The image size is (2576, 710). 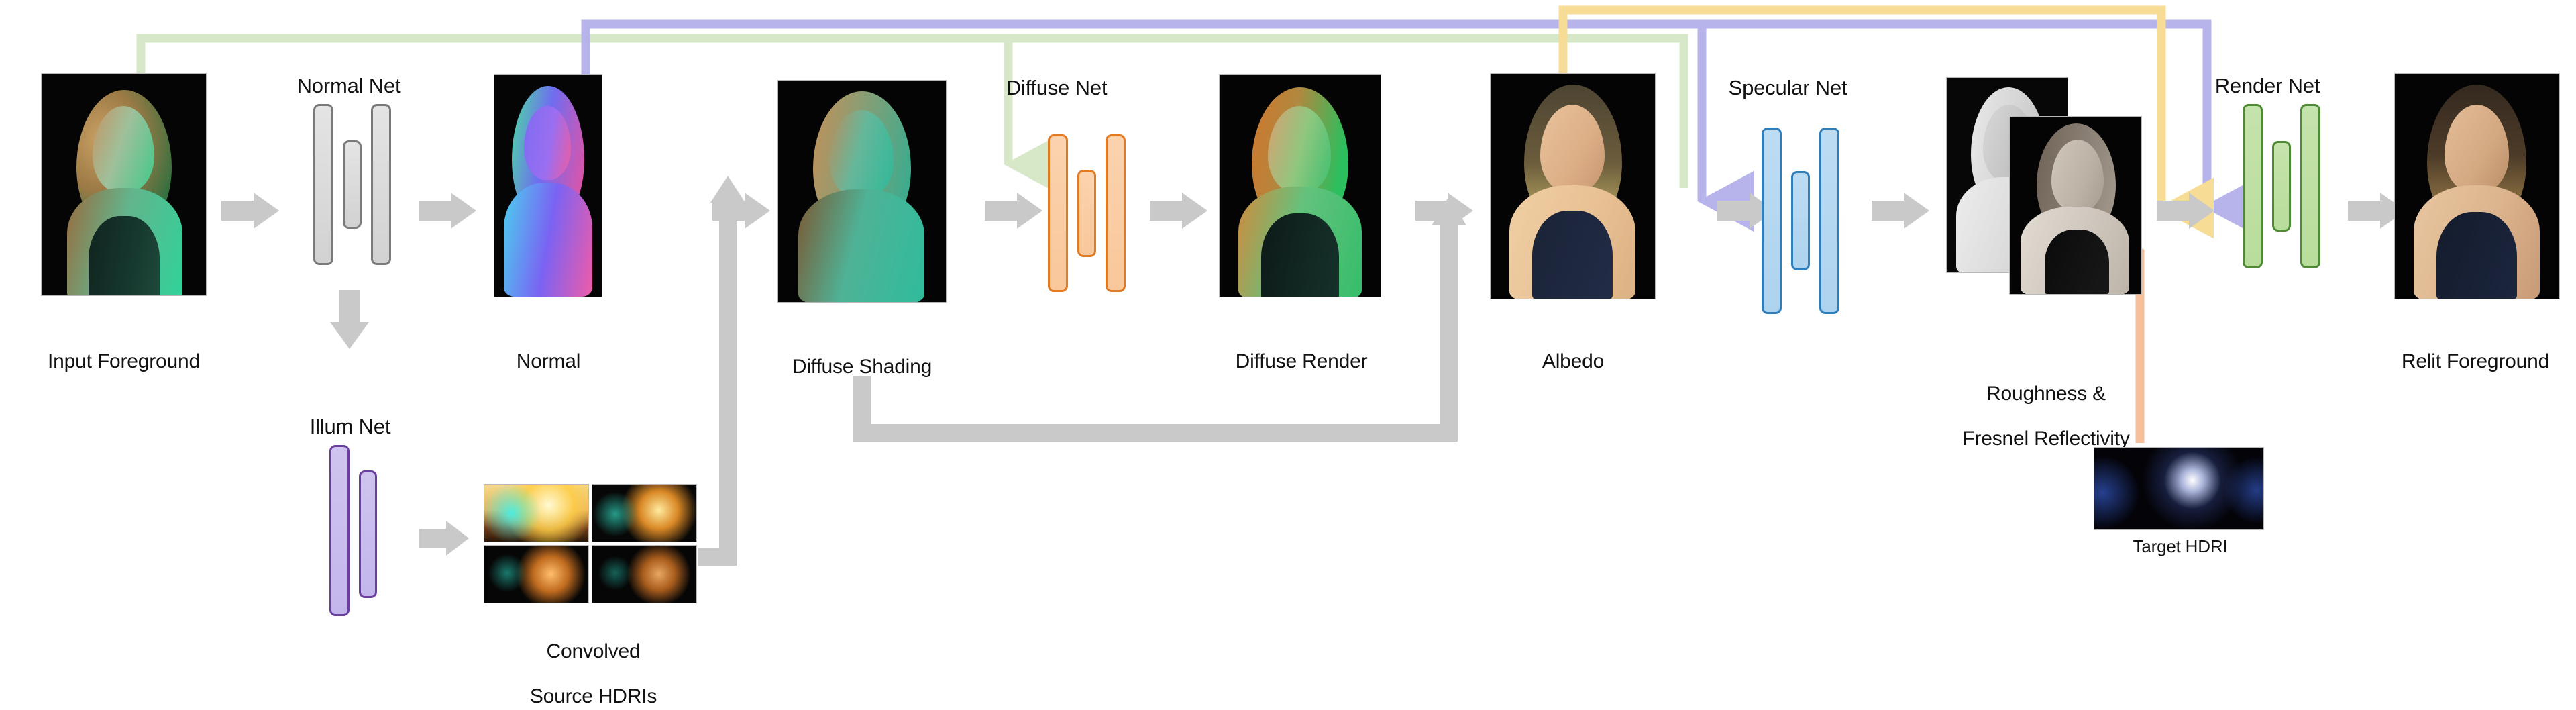 What do you see at coordinates (1057, 87) in the screenshot?
I see `label-diffuse-net: Diffuse Net` at bounding box center [1057, 87].